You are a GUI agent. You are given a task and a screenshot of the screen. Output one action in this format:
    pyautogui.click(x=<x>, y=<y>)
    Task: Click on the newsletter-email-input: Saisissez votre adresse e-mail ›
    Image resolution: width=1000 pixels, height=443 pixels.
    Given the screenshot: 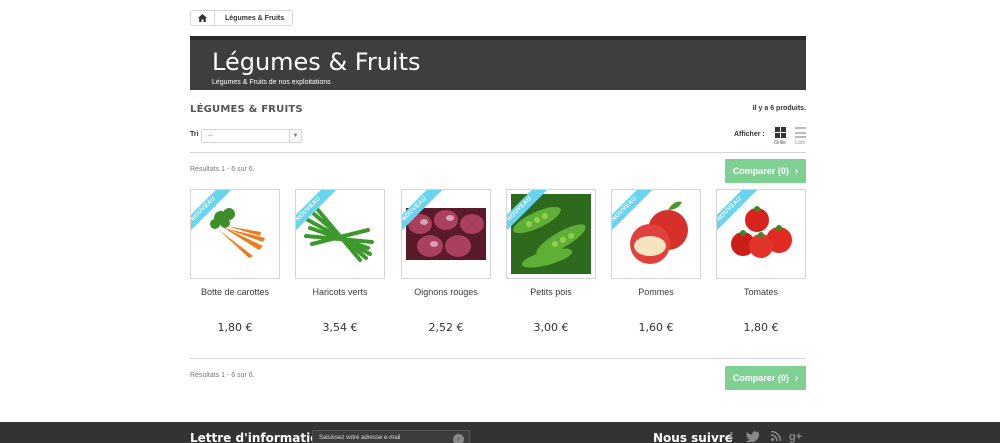 What is the action you would take?
    pyautogui.click(x=391, y=436)
    